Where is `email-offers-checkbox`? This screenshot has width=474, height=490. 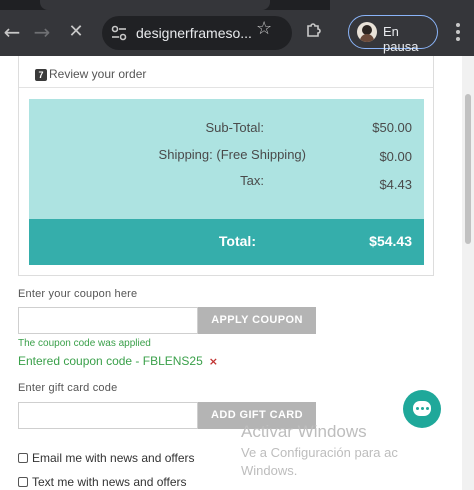 email-offers-checkbox is located at coordinates (23, 458).